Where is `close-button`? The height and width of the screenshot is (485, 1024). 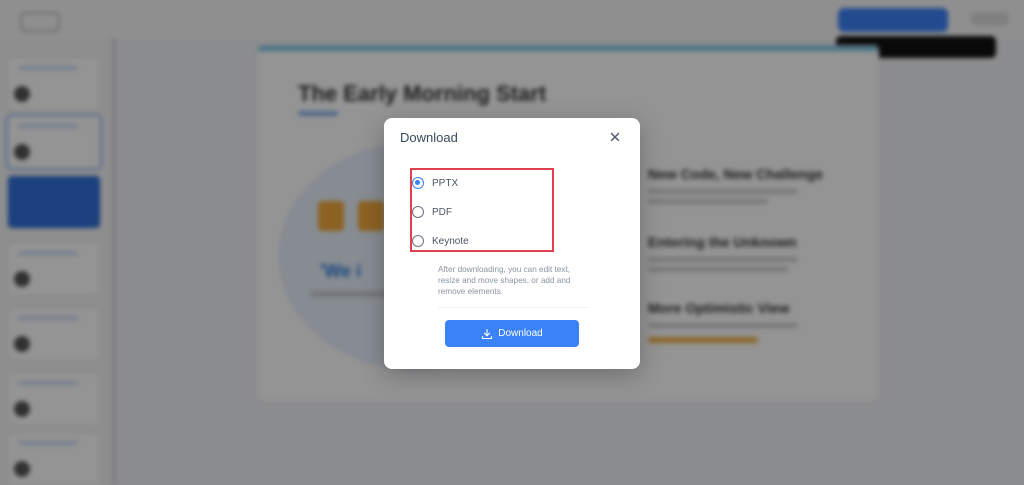 close-button is located at coordinates (615, 137).